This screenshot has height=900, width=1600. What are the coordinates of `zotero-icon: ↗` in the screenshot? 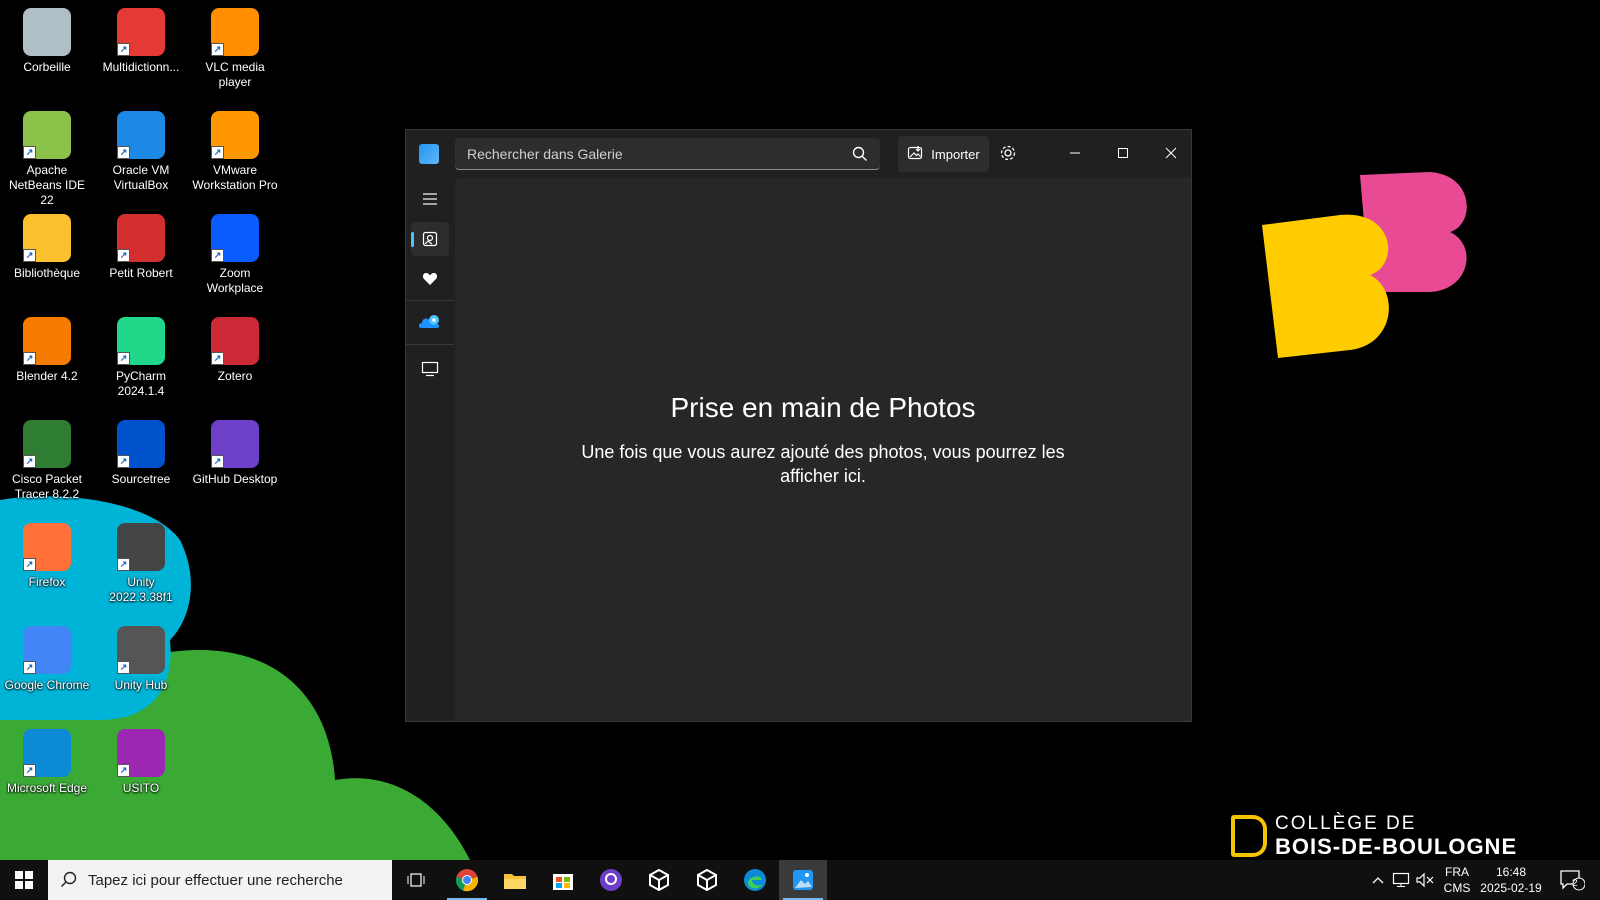 It's located at (235, 341).